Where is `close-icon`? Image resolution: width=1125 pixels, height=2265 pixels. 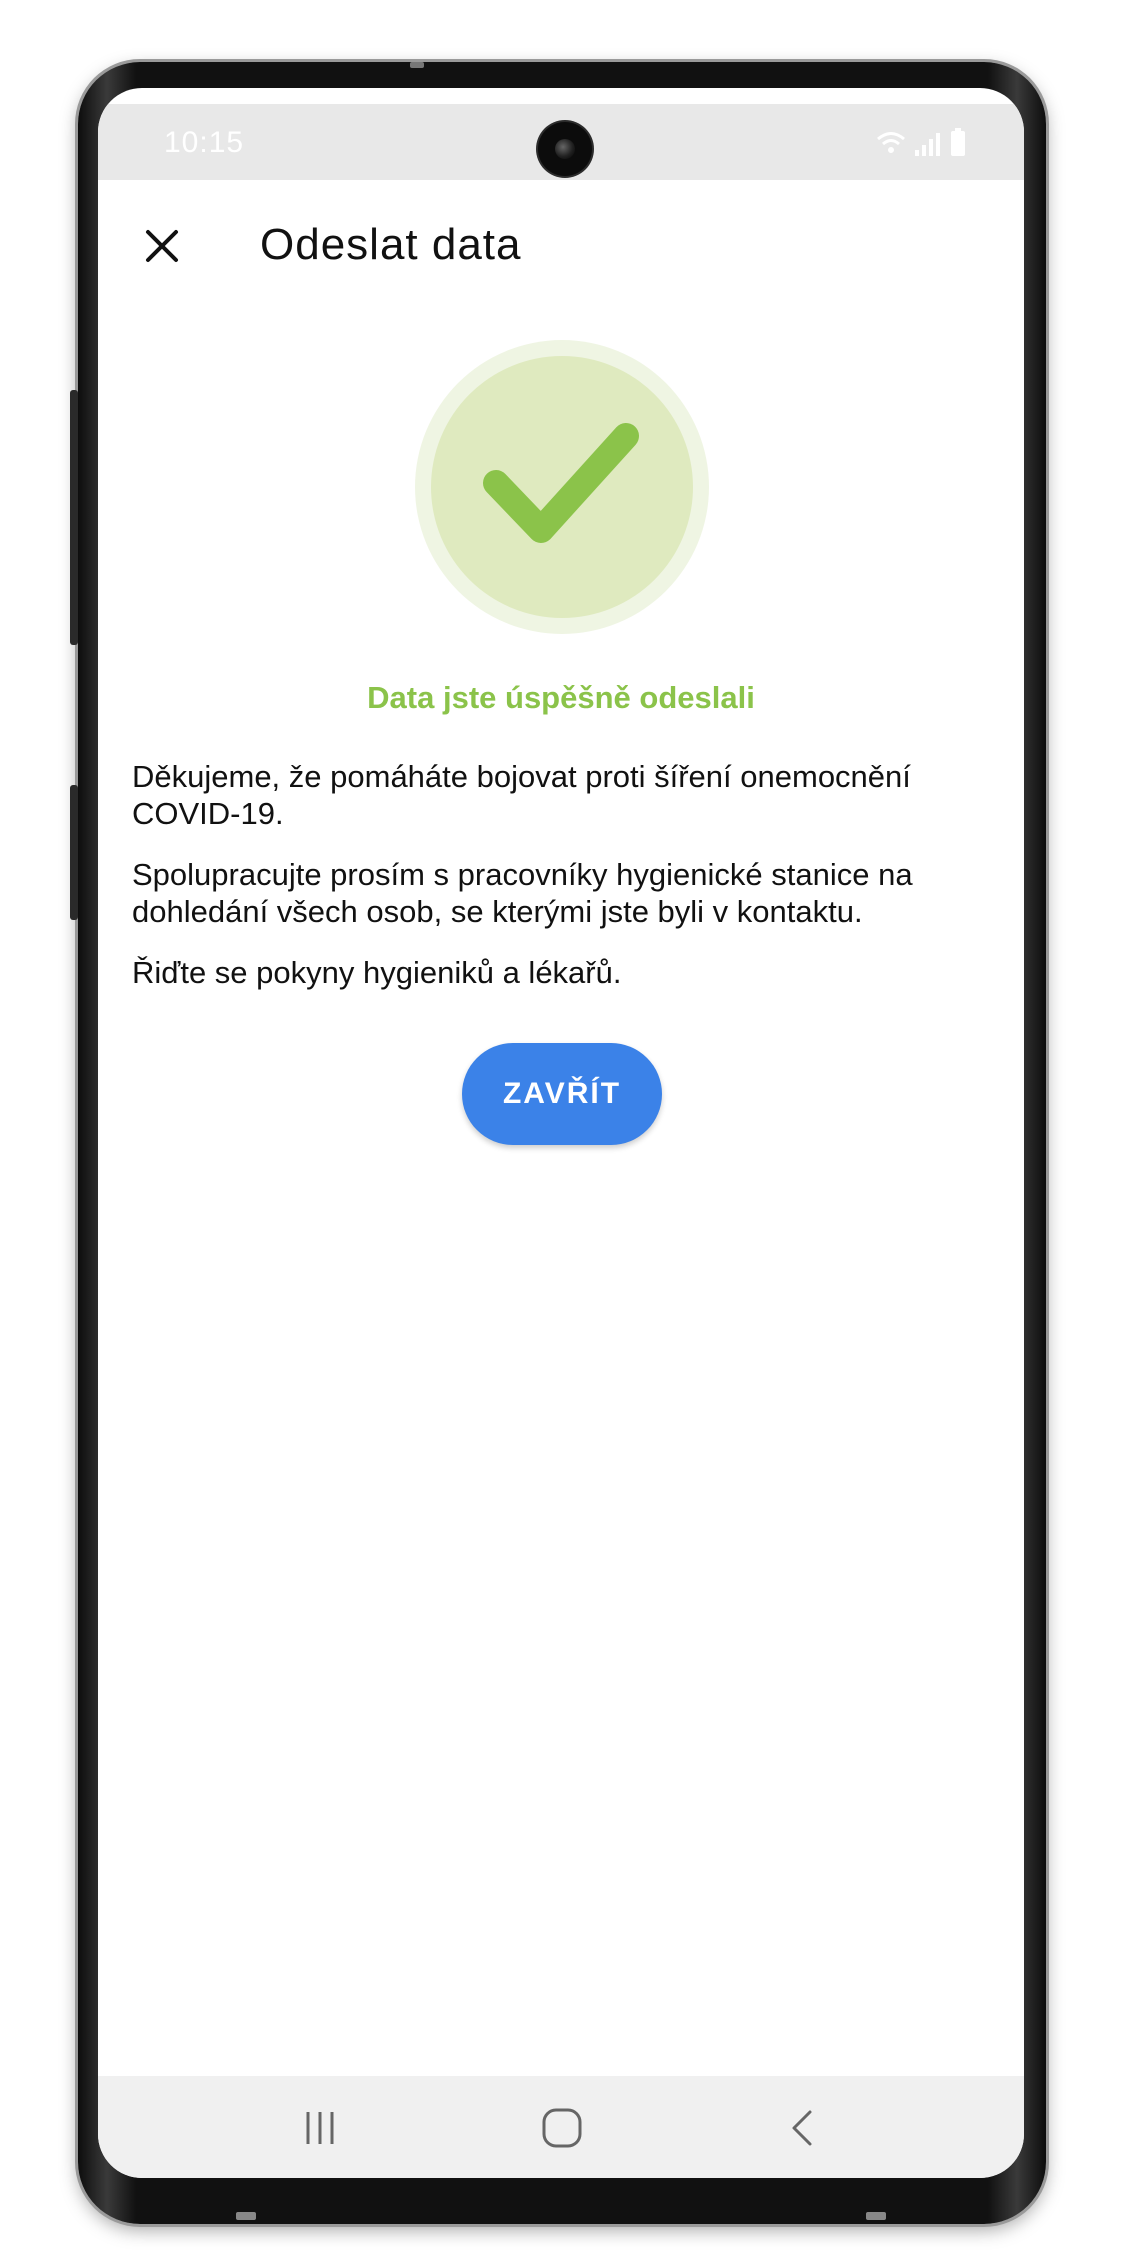 close-icon is located at coordinates (162, 246).